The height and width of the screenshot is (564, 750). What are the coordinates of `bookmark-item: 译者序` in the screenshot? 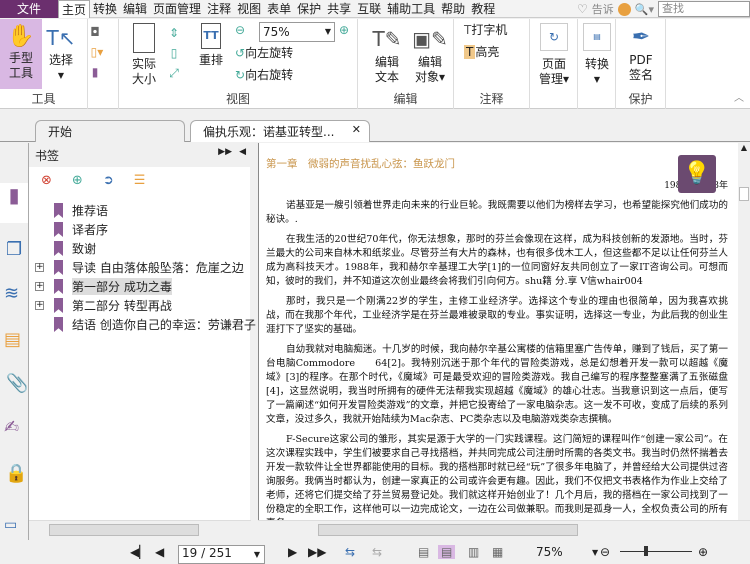 It's located at (142, 229).